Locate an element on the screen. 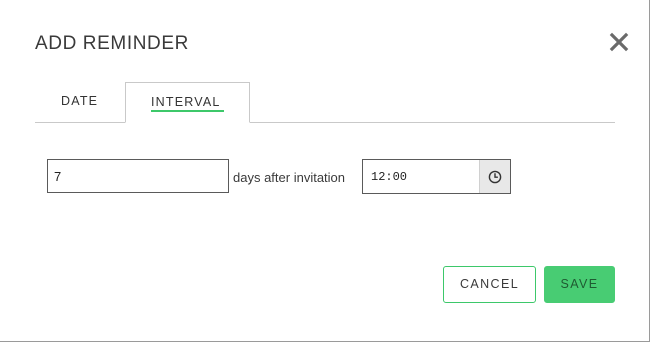 This screenshot has height=343, width=651. active-tab-indicator is located at coordinates (187, 111).